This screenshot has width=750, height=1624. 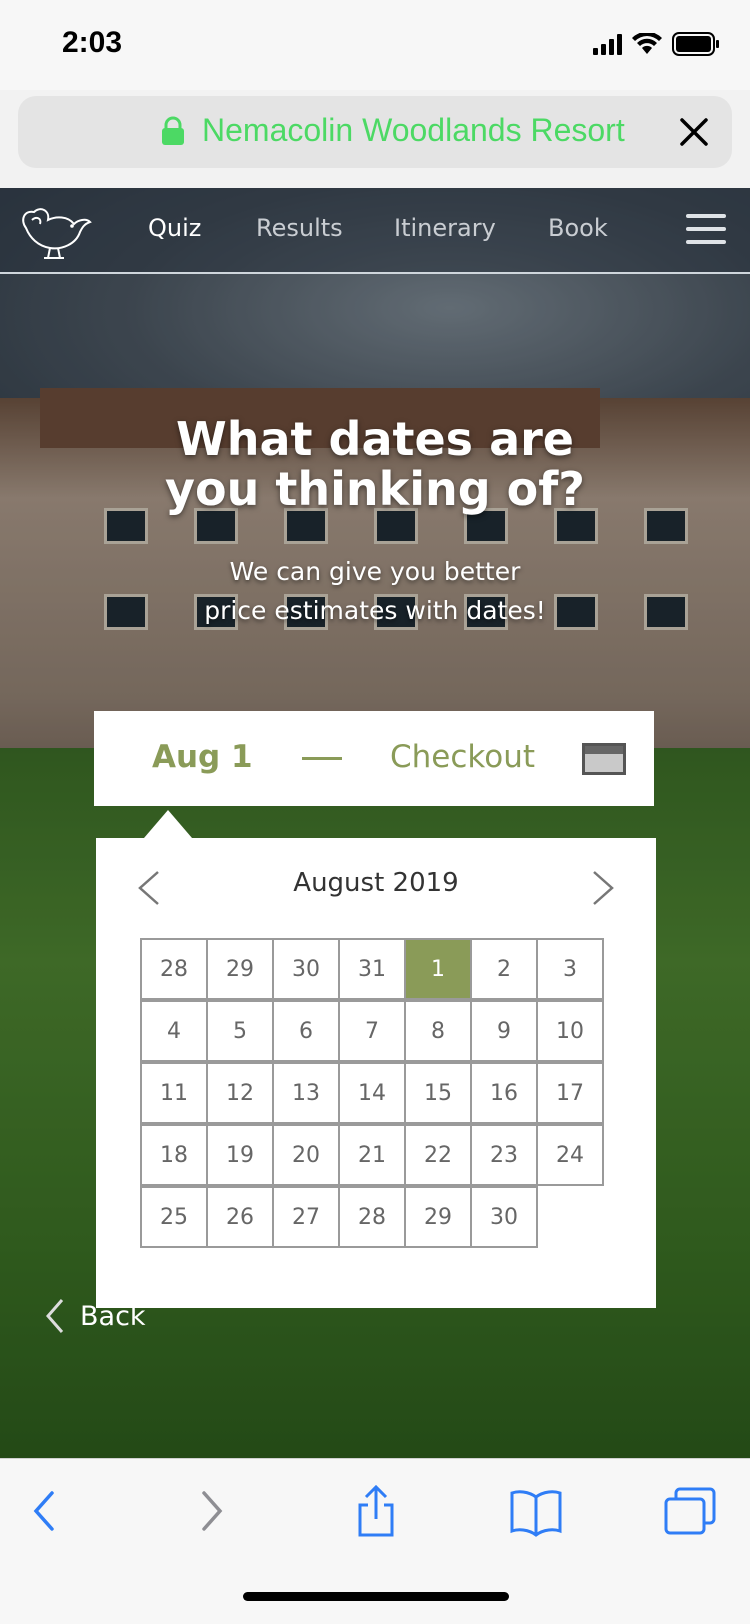 What do you see at coordinates (706, 230) in the screenshot?
I see `hamburger-menu-icon` at bounding box center [706, 230].